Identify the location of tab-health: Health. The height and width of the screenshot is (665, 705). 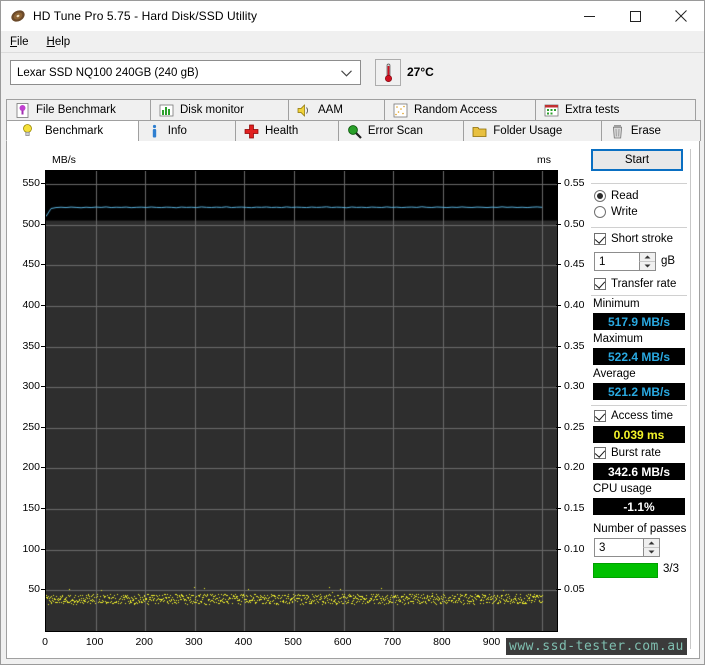
(287, 130).